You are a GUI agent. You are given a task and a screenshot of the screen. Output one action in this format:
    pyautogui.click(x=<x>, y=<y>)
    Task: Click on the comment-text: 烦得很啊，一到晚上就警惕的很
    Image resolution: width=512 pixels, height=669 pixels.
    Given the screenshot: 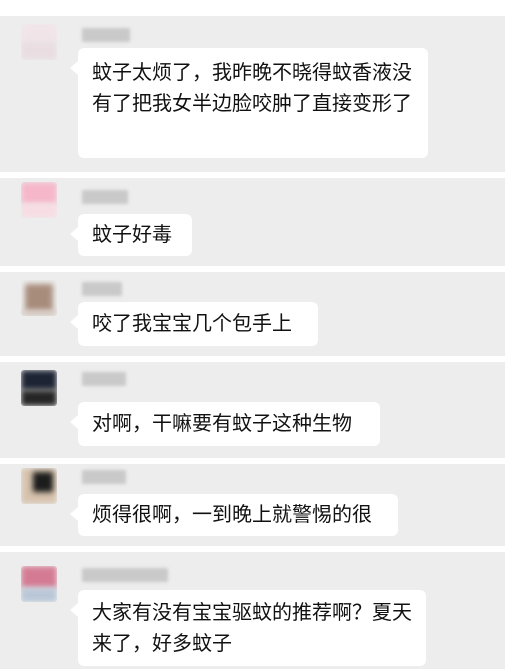 What is the action you would take?
    pyautogui.click(x=232, y=514)
    